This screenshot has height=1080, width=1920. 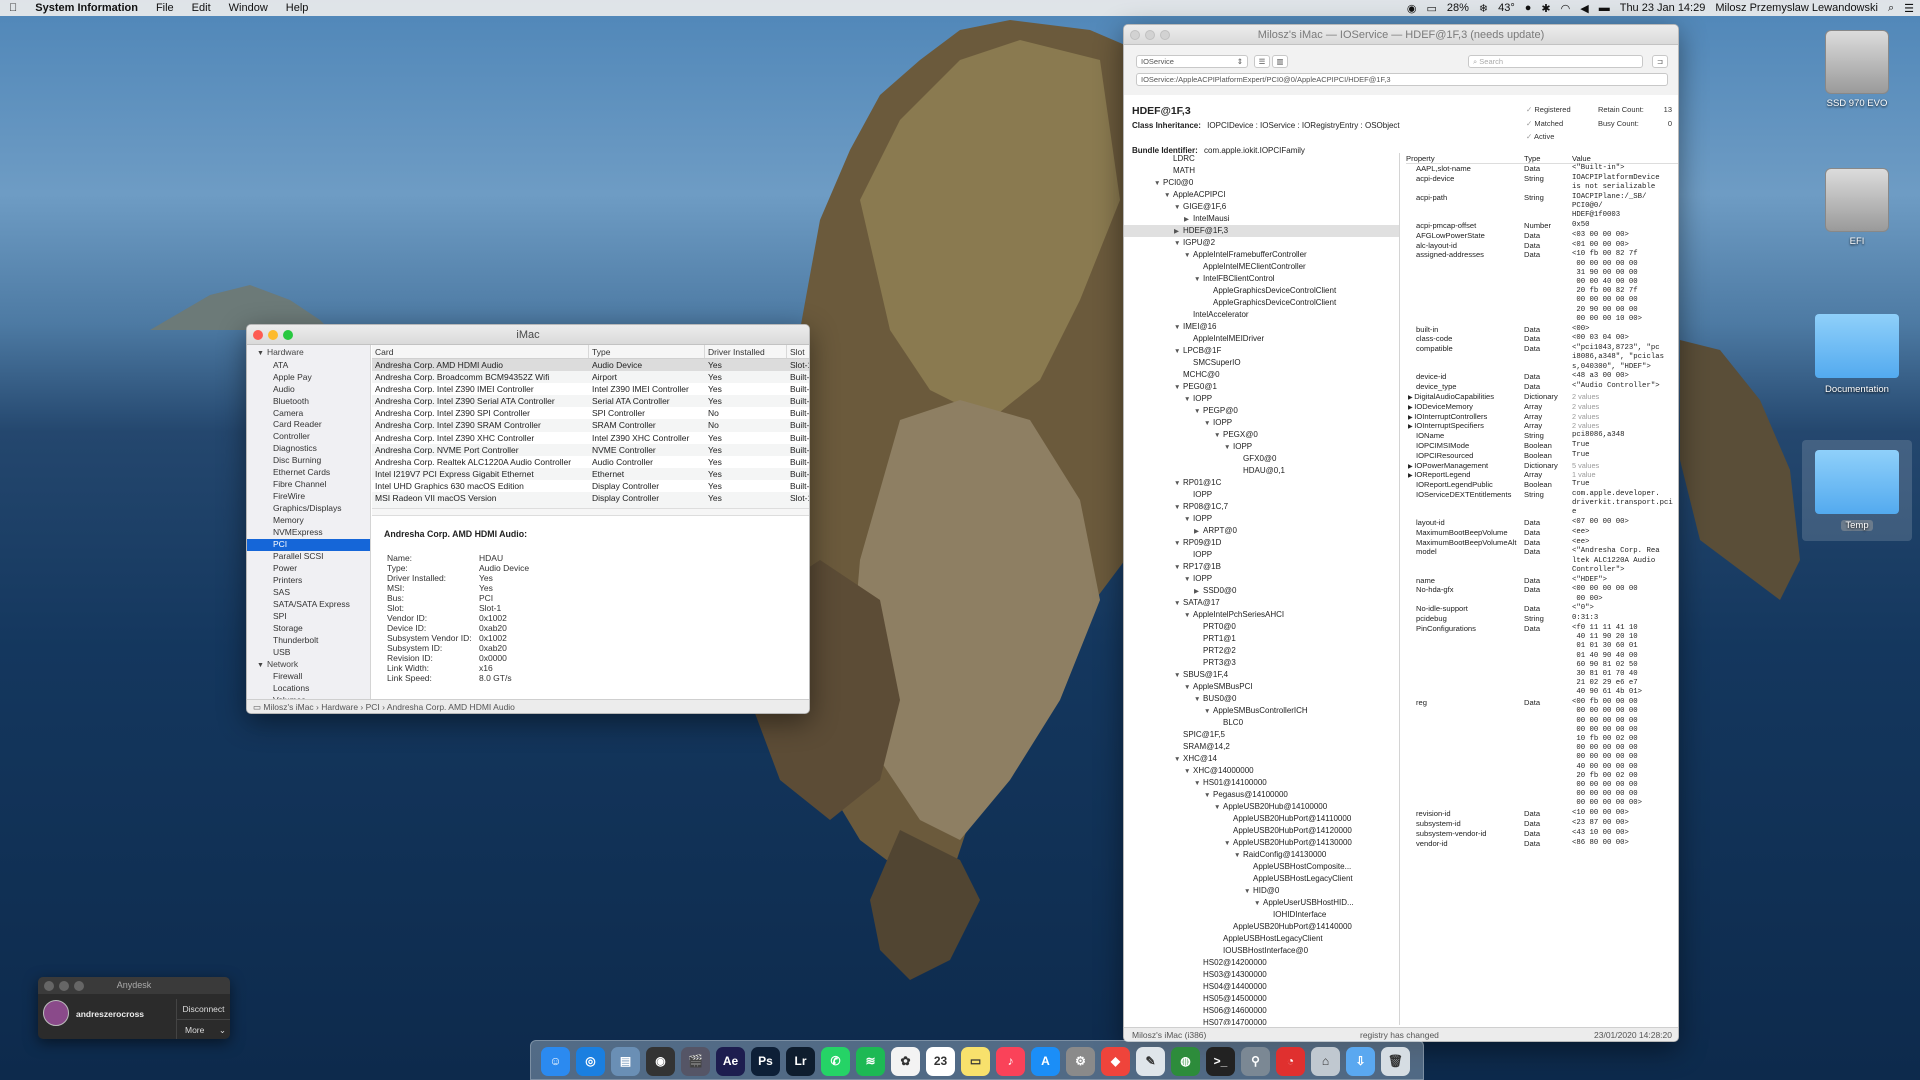 I want to click on temperature-icon: ❄, so click(x=1483, y=8).